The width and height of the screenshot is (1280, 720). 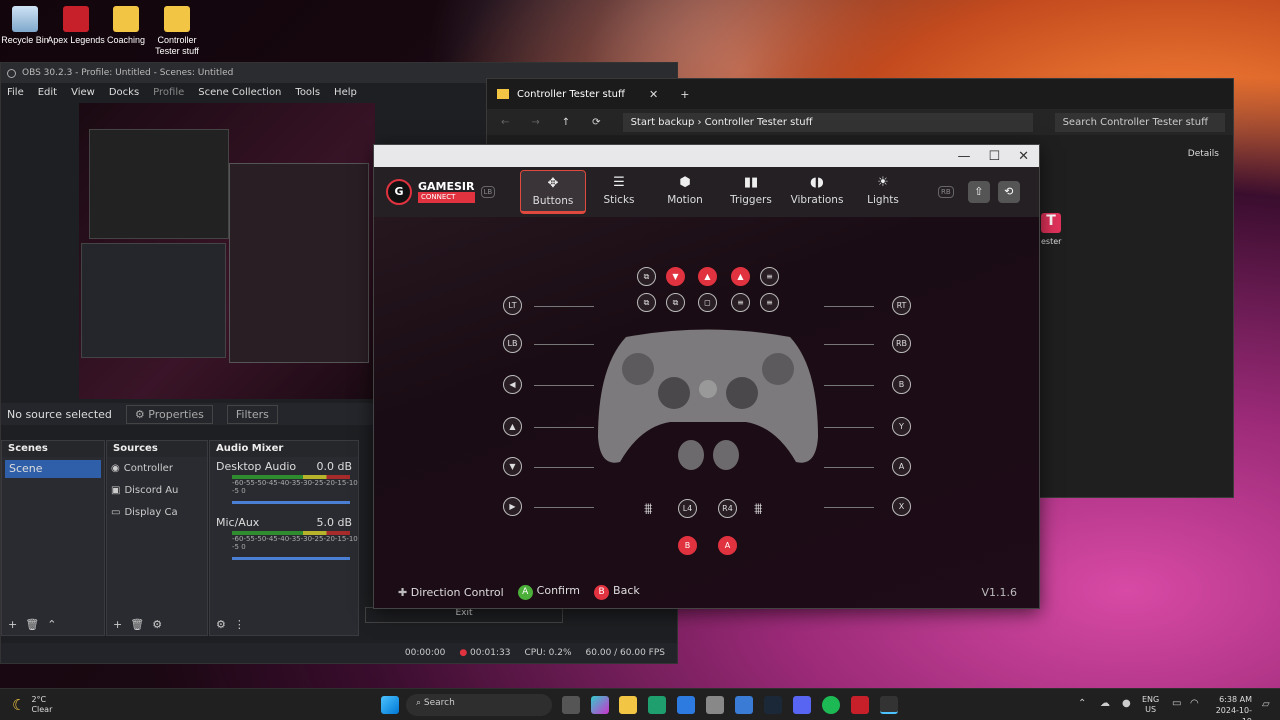 I want to click on source-row: ◉ Controller, so click(x=157, y=468).